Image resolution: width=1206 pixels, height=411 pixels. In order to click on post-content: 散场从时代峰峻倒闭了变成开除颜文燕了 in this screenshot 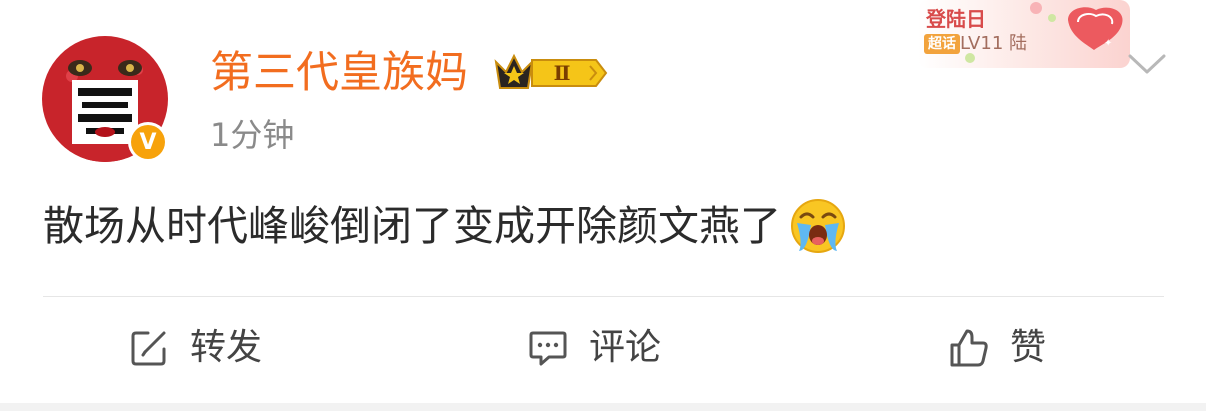, I will do `click(445, 226)`.